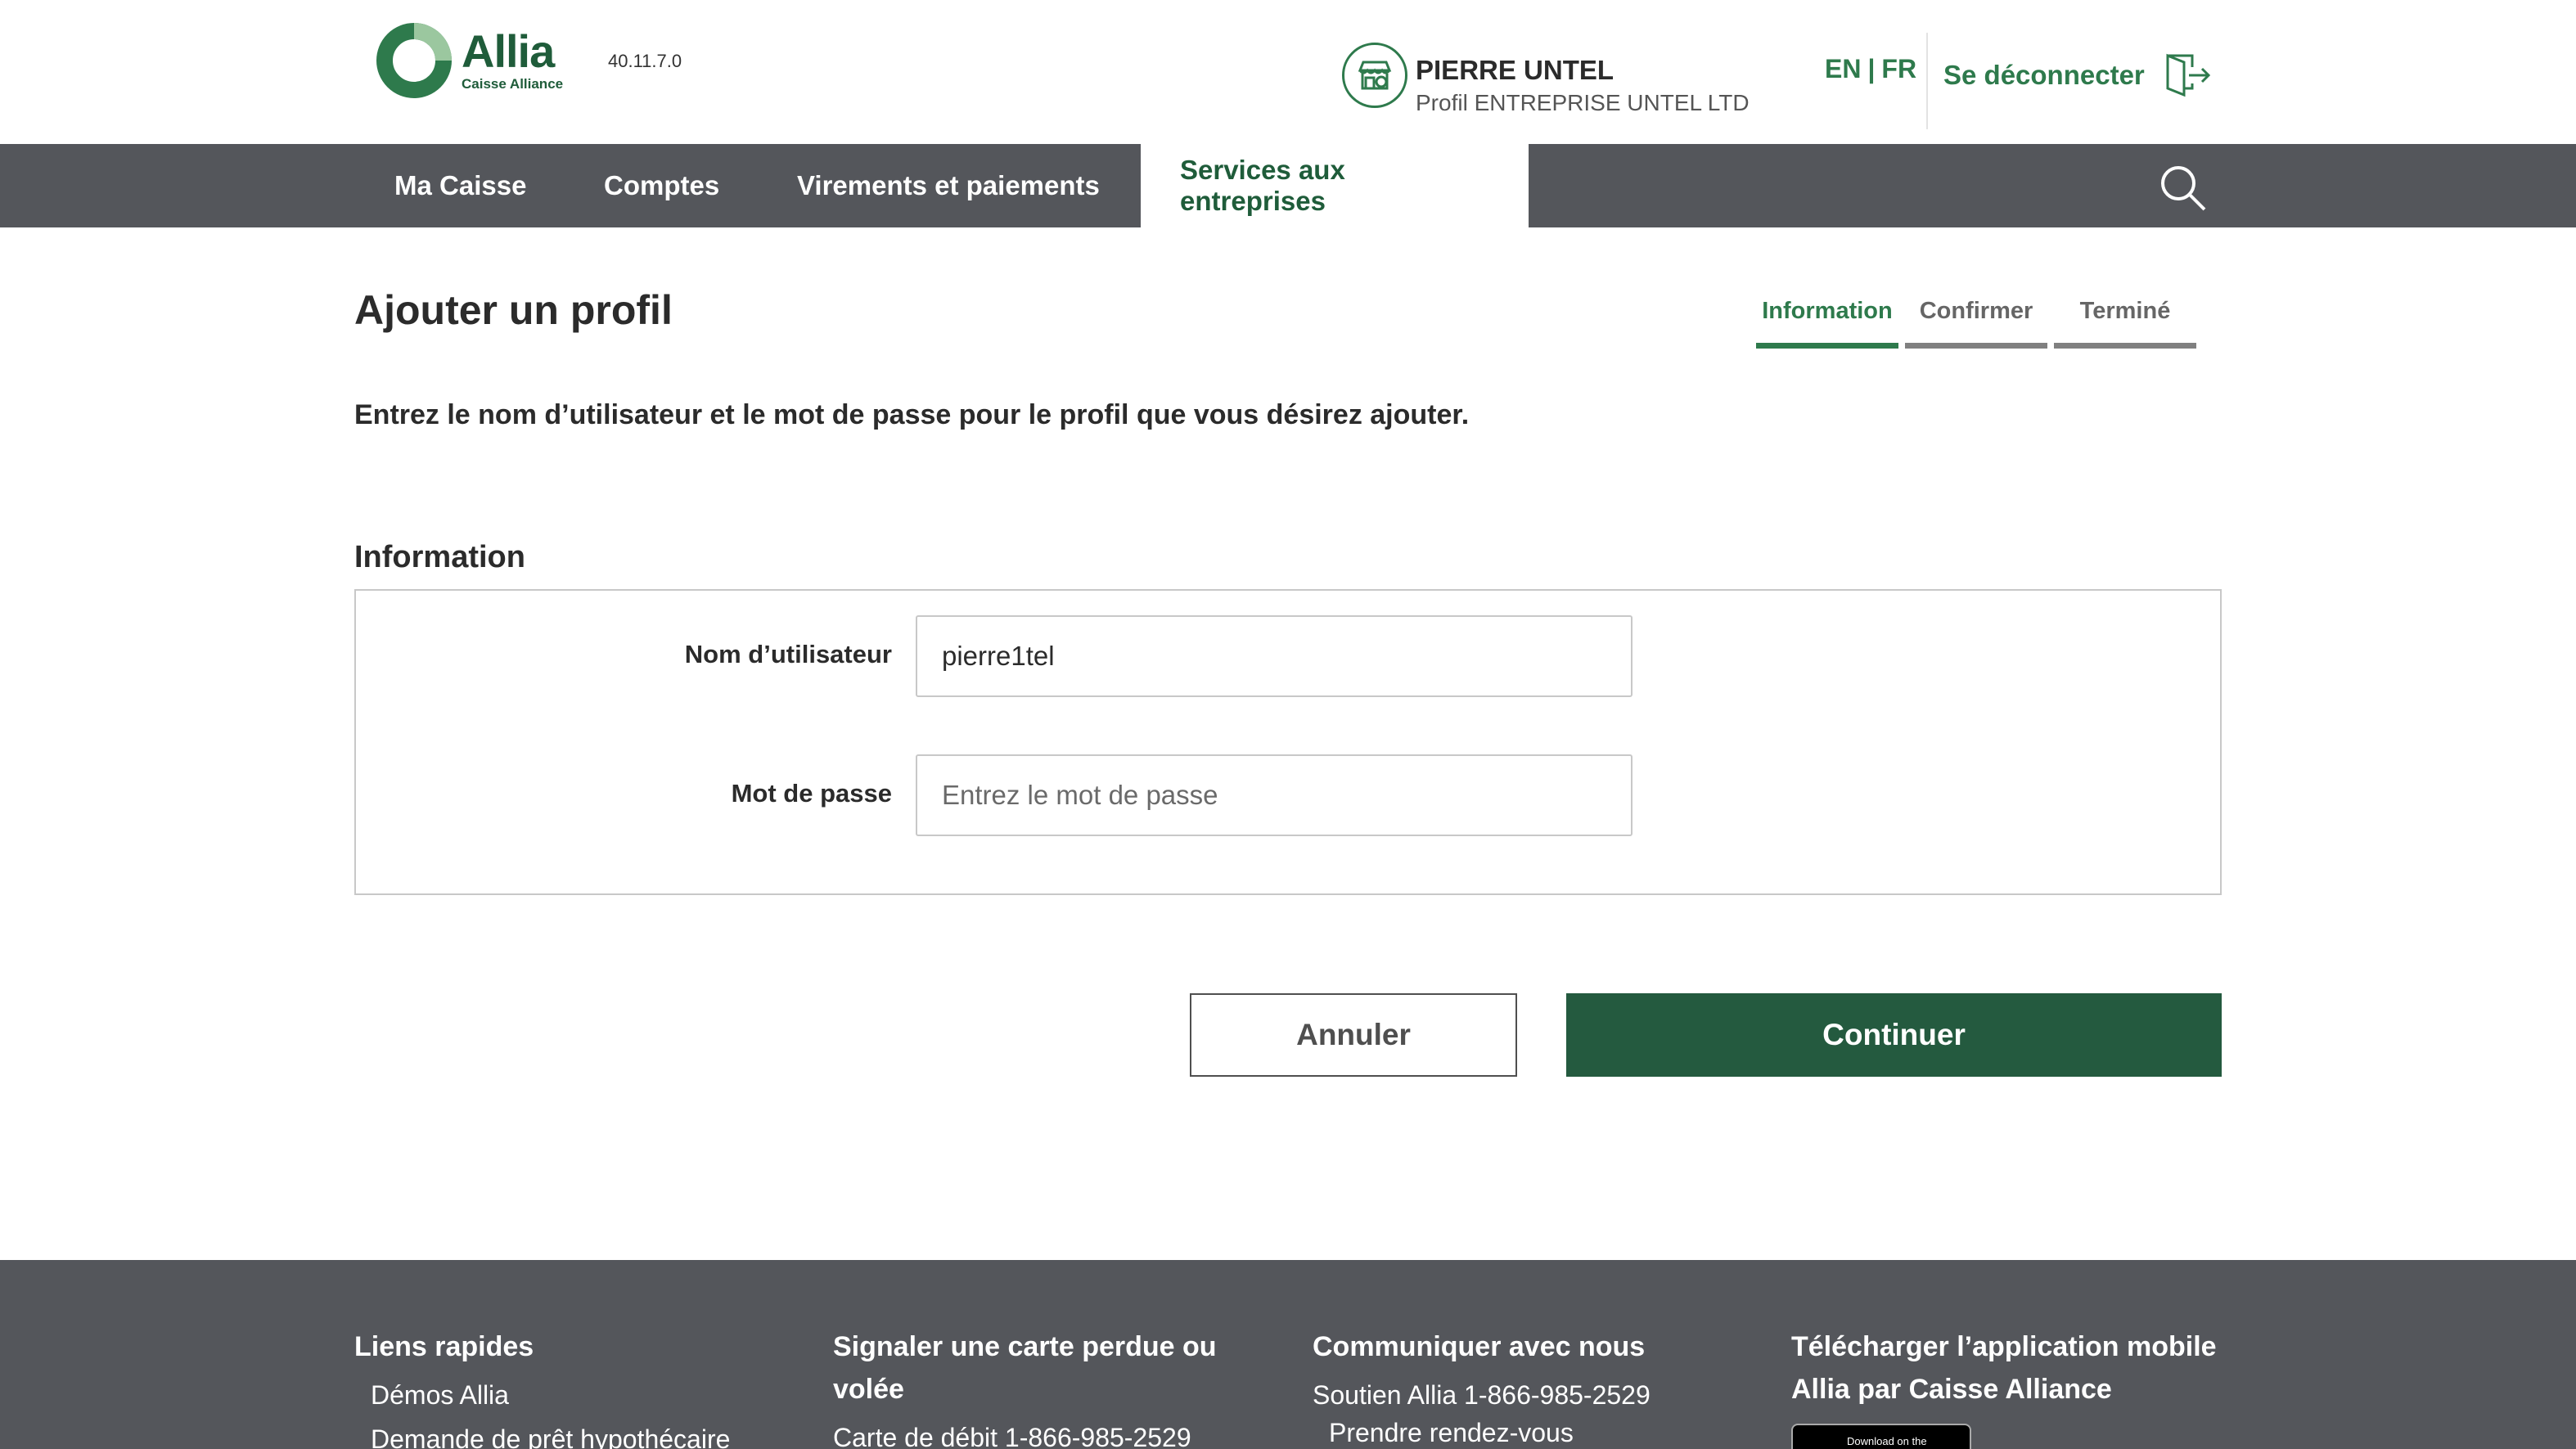 The image size is (2576, 1449). I want to click on user-profile: Profil ENTREPRISE UNTEL LTD, so click(1583, 103).